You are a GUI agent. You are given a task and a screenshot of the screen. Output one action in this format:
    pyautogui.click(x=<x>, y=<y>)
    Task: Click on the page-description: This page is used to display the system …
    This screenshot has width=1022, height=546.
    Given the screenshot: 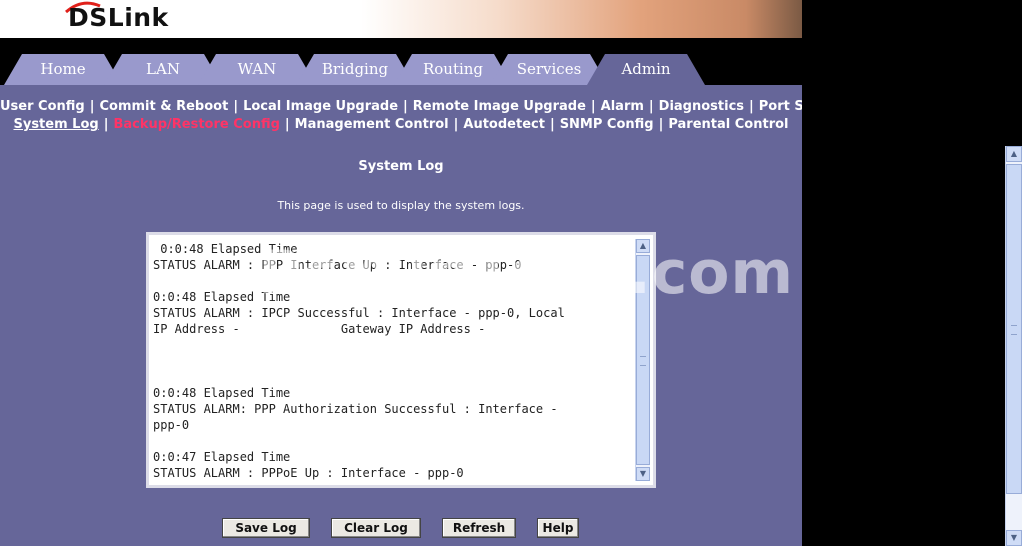 What is the action you would take?
    pyautogui.click(x=401, y=205)
    